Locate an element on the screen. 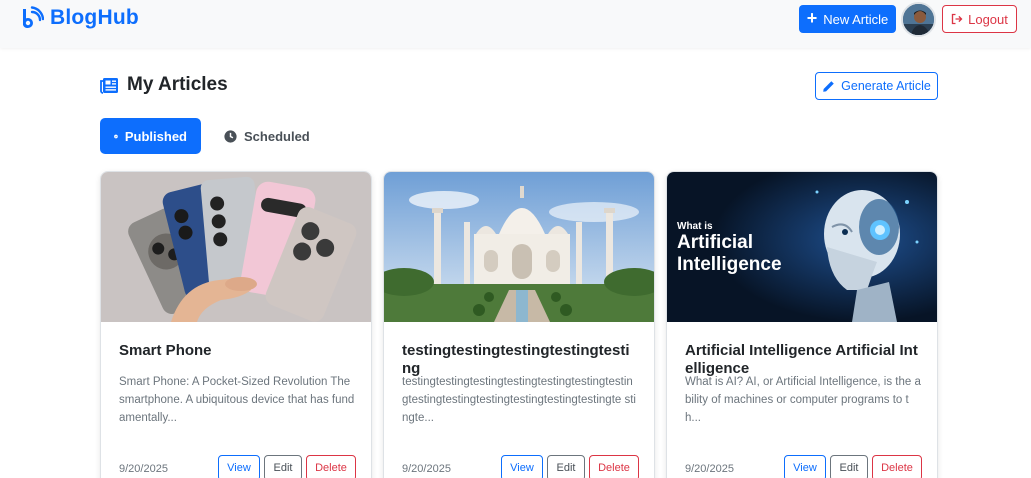  check-circle-icon is located at coordinates (116, 136).